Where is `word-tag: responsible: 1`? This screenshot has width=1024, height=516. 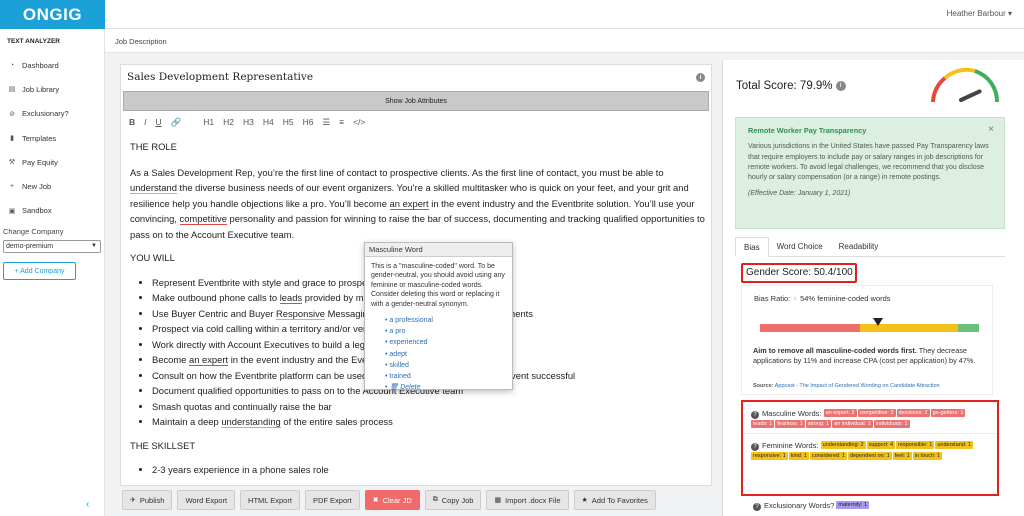 word-tag: responsible: 1 is located at coordinates (915, 445).